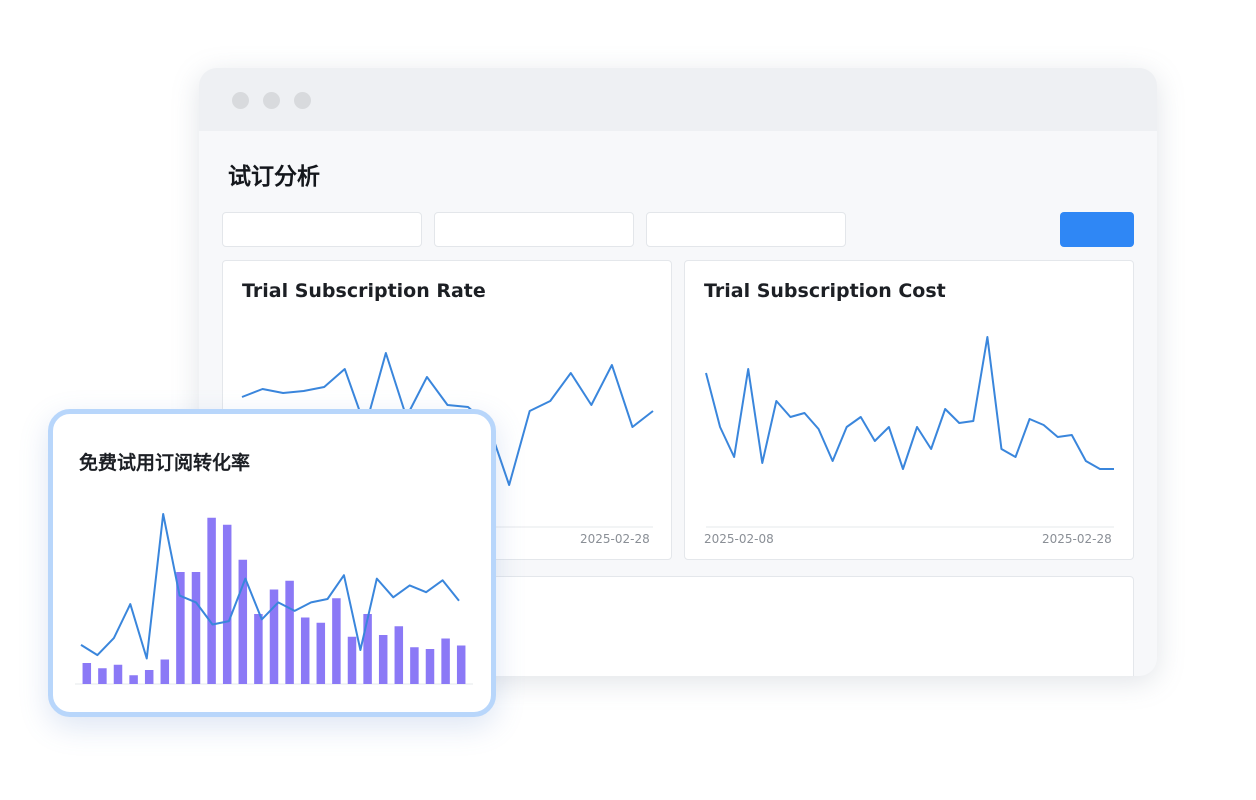 Image resolution: width=1256 pixels, height=800 pixels. What do you see at coordinates (678, 99) in the screenshot?
I see `window-titlebar` at bounding box center [678, 99].